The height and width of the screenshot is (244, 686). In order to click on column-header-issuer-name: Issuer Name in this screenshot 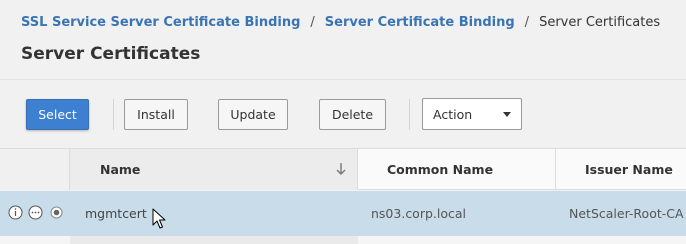, I will do `click(621, 169)`.